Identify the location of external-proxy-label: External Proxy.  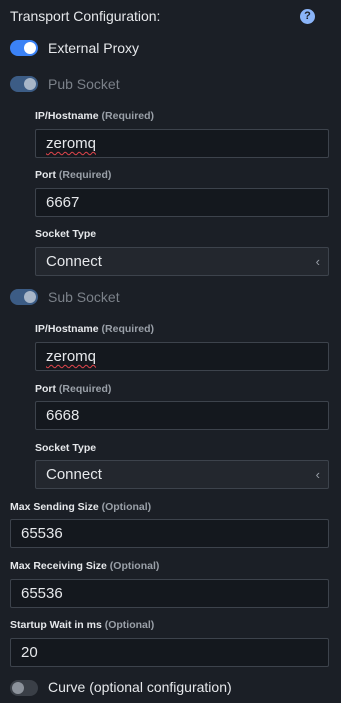
(94, 48).